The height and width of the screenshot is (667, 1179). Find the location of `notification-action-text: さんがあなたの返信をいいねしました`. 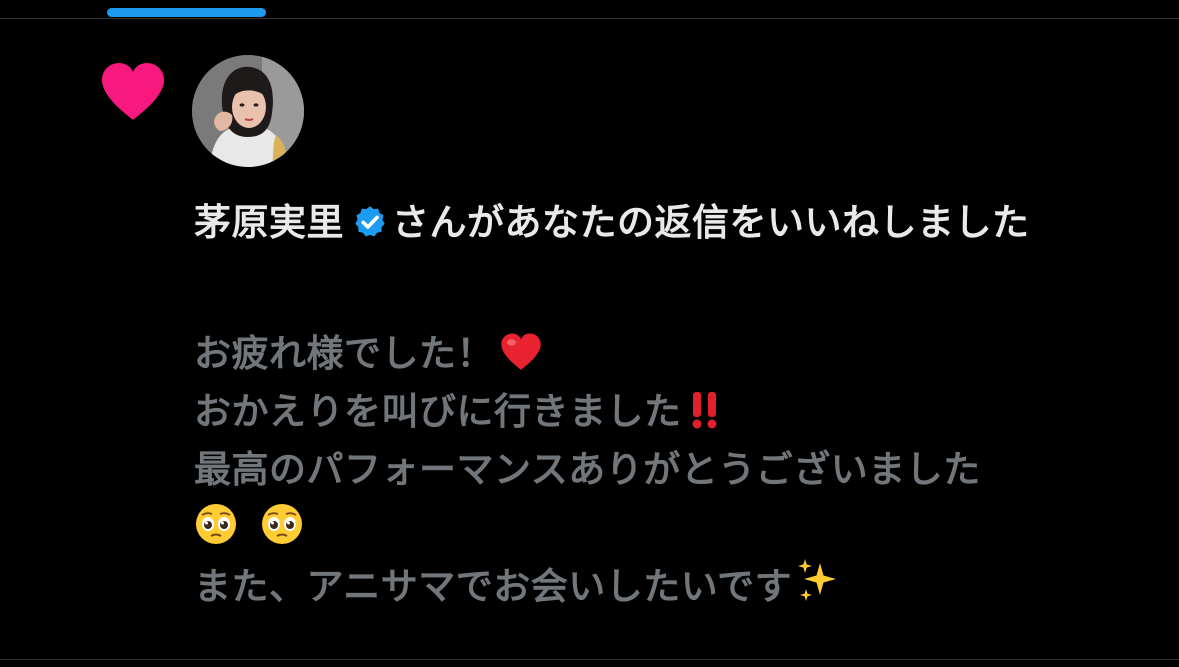

notification-action-text: さんがあなたの返信をいいねしました is located at coordinates (711, 222).